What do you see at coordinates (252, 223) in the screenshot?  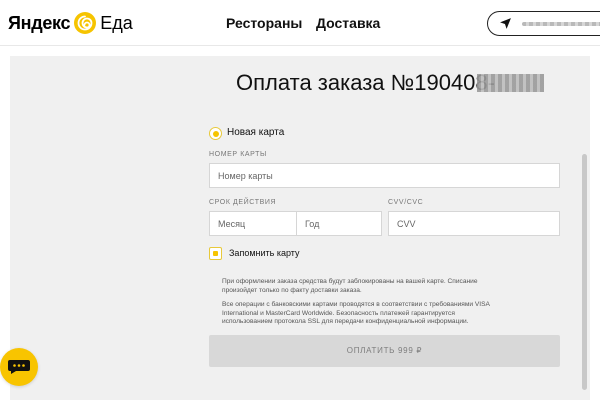 I see `expiry-month-input: Месяц` at bounding box center [252, 223].